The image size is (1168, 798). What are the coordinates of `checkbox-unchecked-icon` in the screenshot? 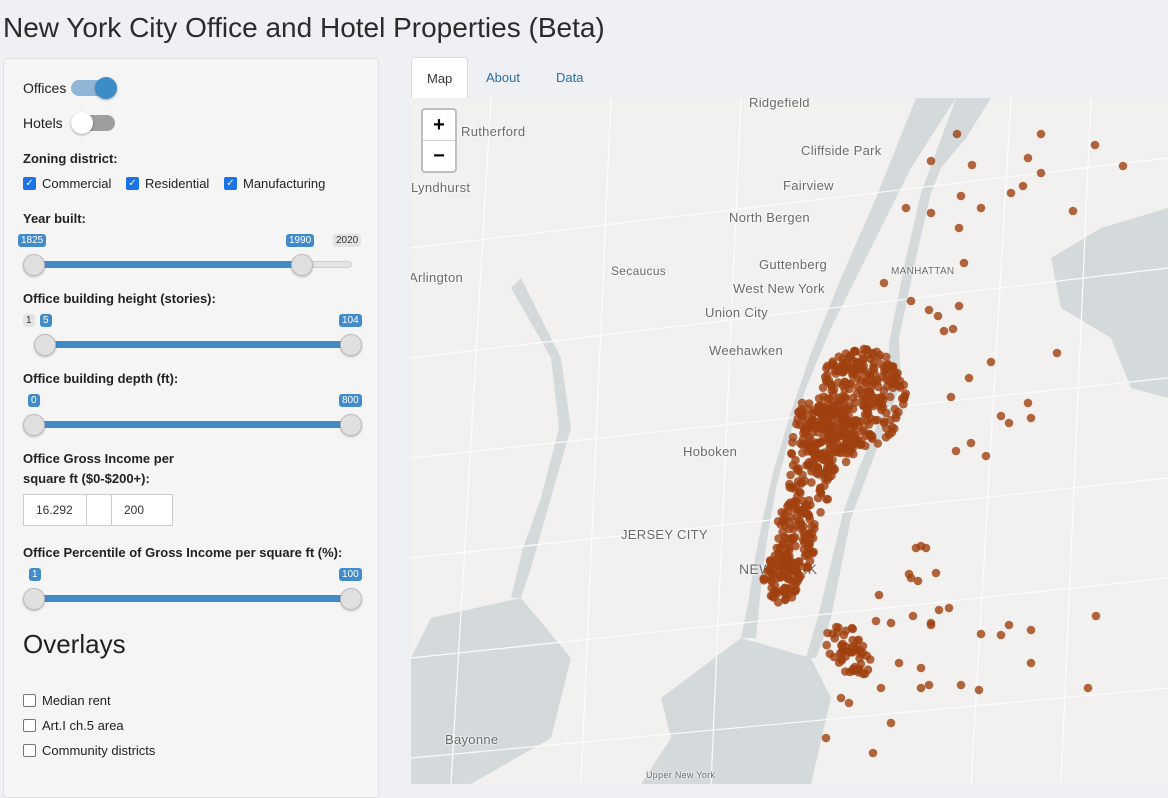 It's located at (29, 750).